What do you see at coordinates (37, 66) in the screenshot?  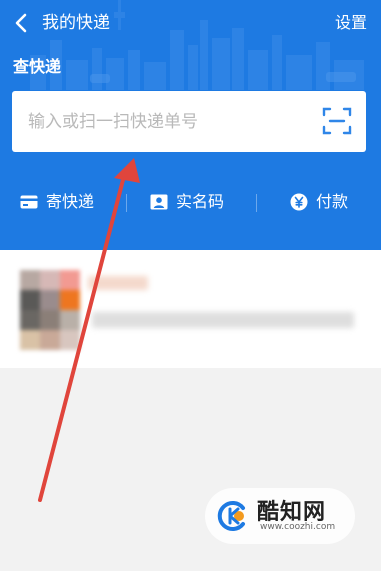 I see `query-section-label: 查快递` at bounding box center [37, 66].